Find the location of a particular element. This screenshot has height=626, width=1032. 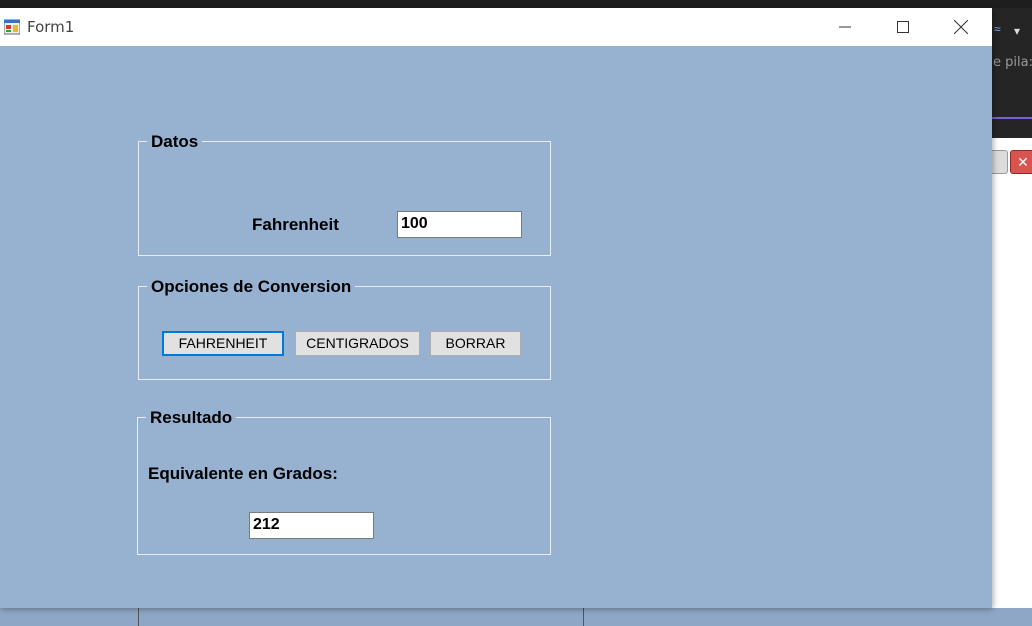

resultado-groupbox: Resultado Equivalente en Grados: 212 is located at coordinates (344, 481).